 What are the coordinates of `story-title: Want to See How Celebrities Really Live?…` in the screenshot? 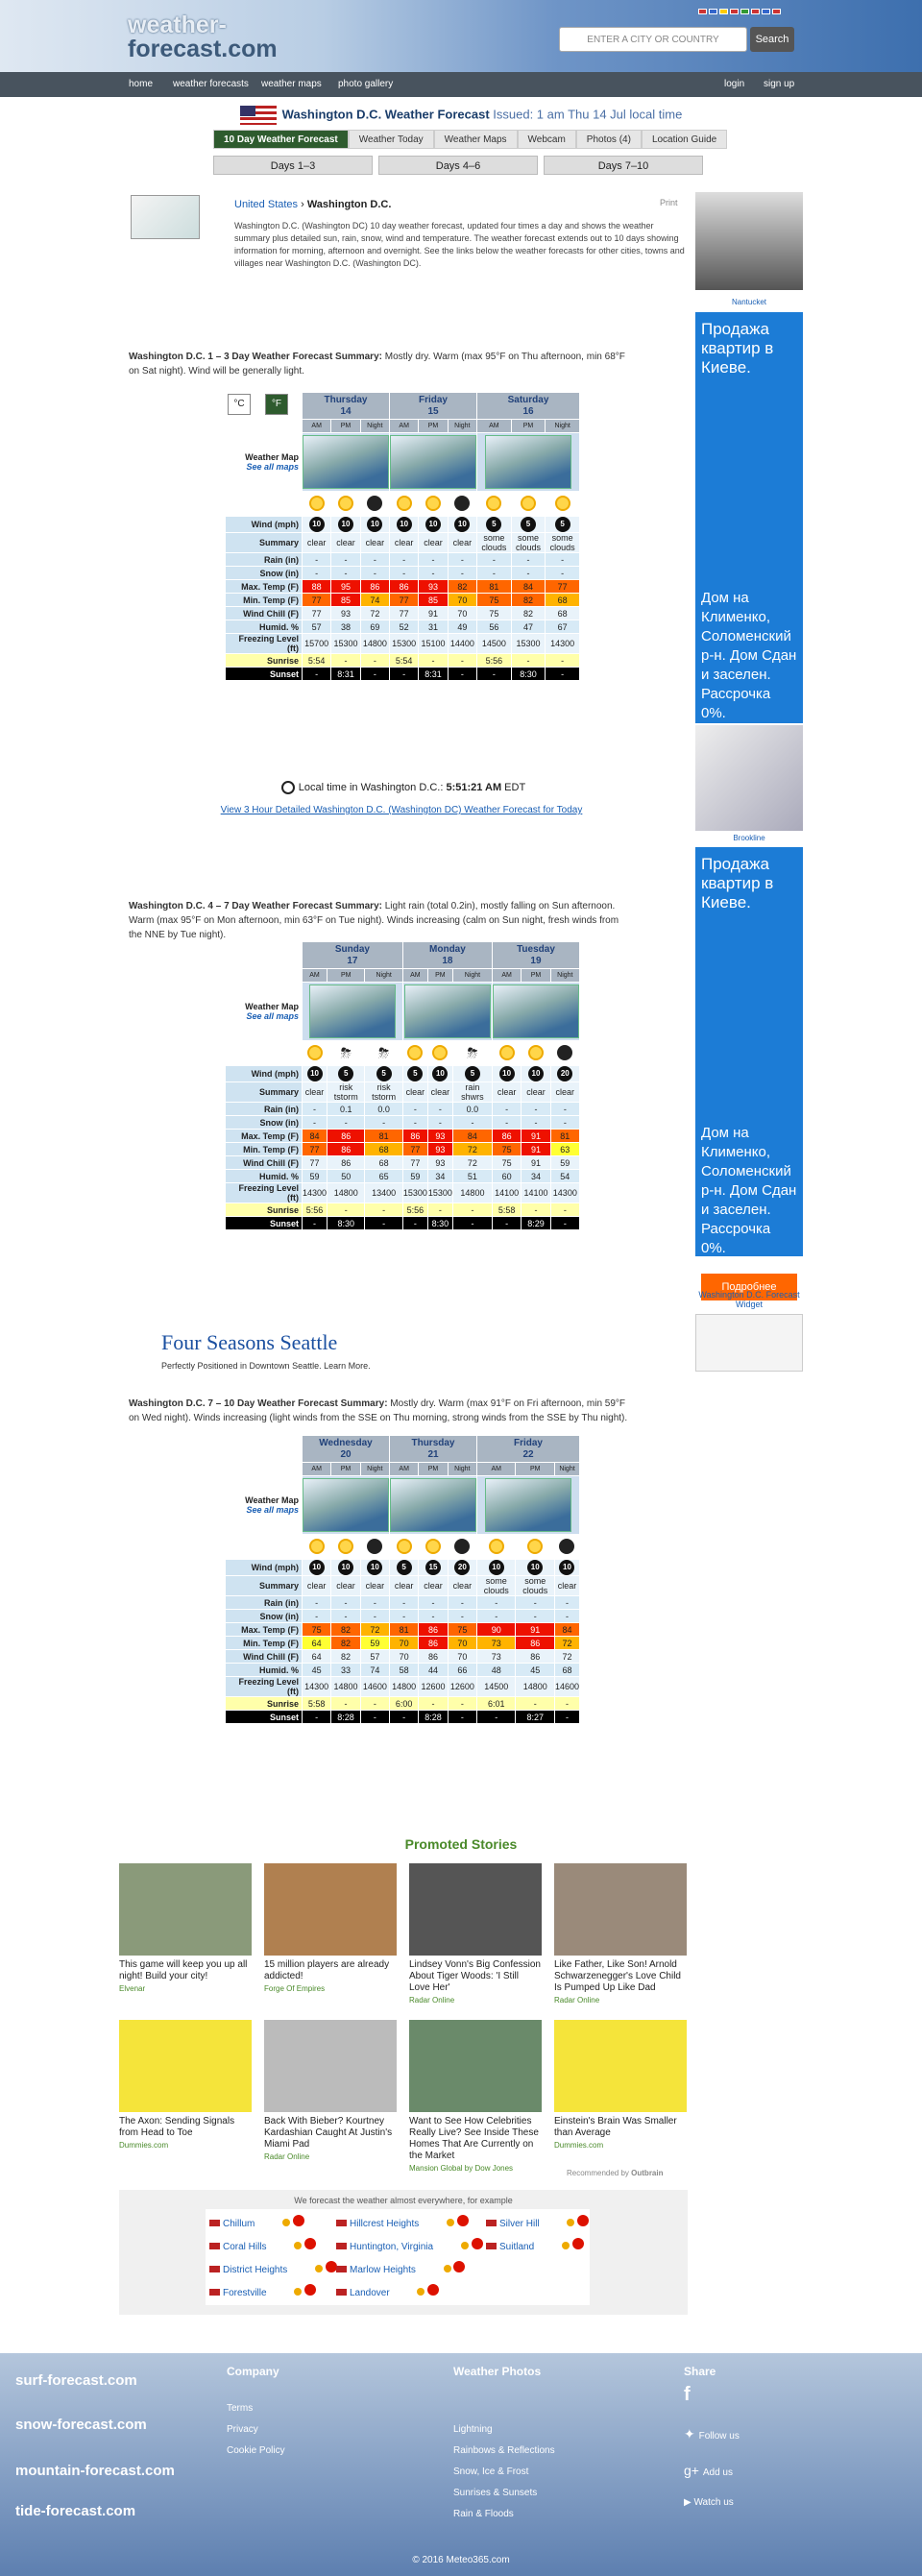 It's located at (475, 2139).